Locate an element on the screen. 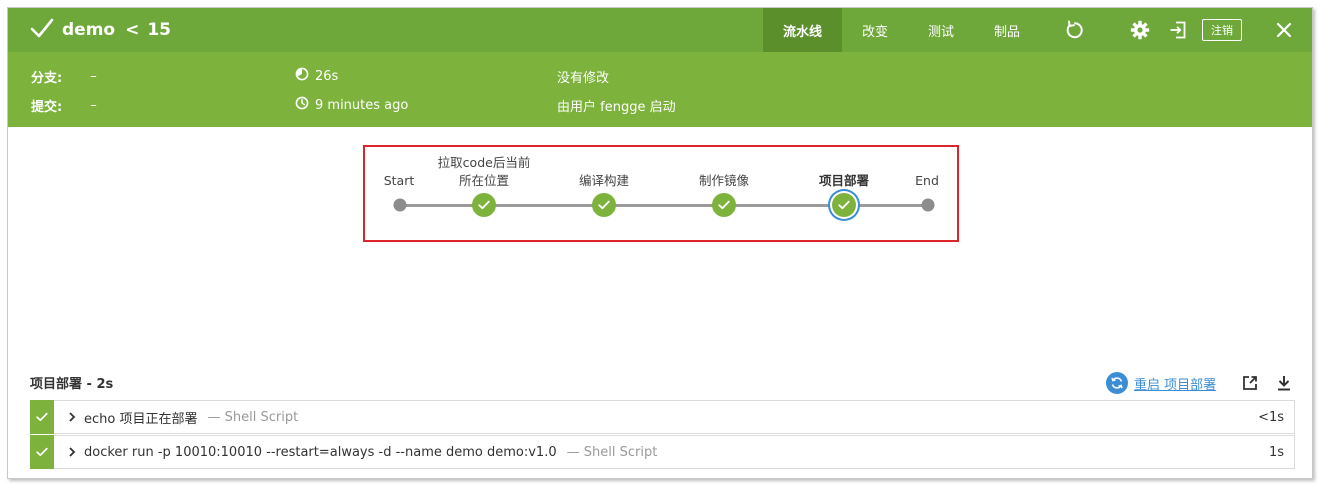 This screenshot has width=1326, height=487. open-external-icon is located at coordinates (1250, 383).